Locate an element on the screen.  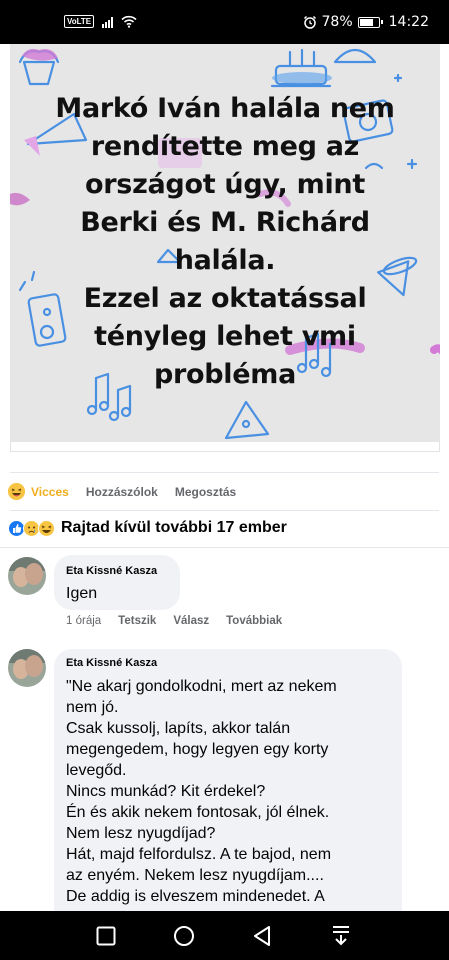
post-text-line: probléma is located at coordinates (225, 374).